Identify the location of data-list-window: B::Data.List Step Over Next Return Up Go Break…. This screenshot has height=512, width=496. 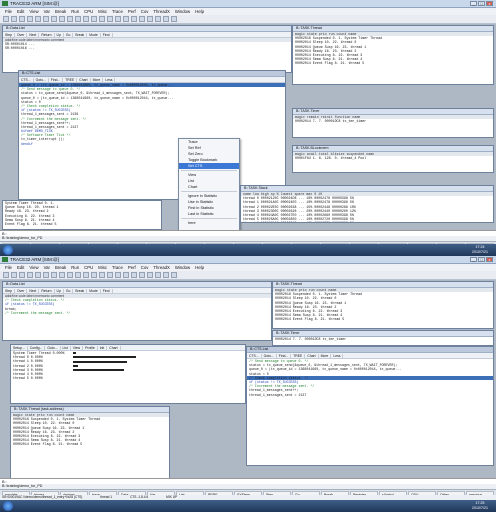
(147, 49).